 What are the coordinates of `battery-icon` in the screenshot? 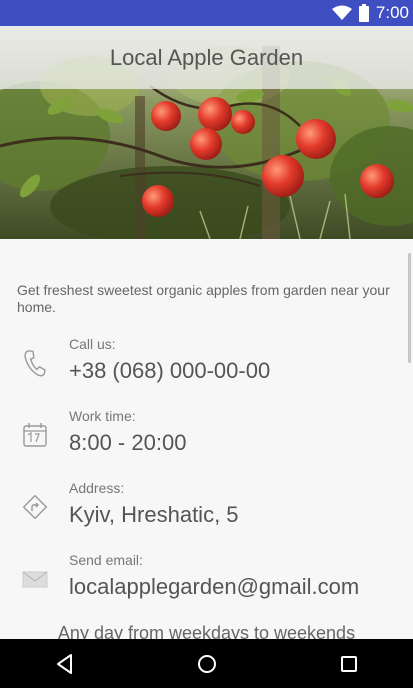 It's located at (363, 13).